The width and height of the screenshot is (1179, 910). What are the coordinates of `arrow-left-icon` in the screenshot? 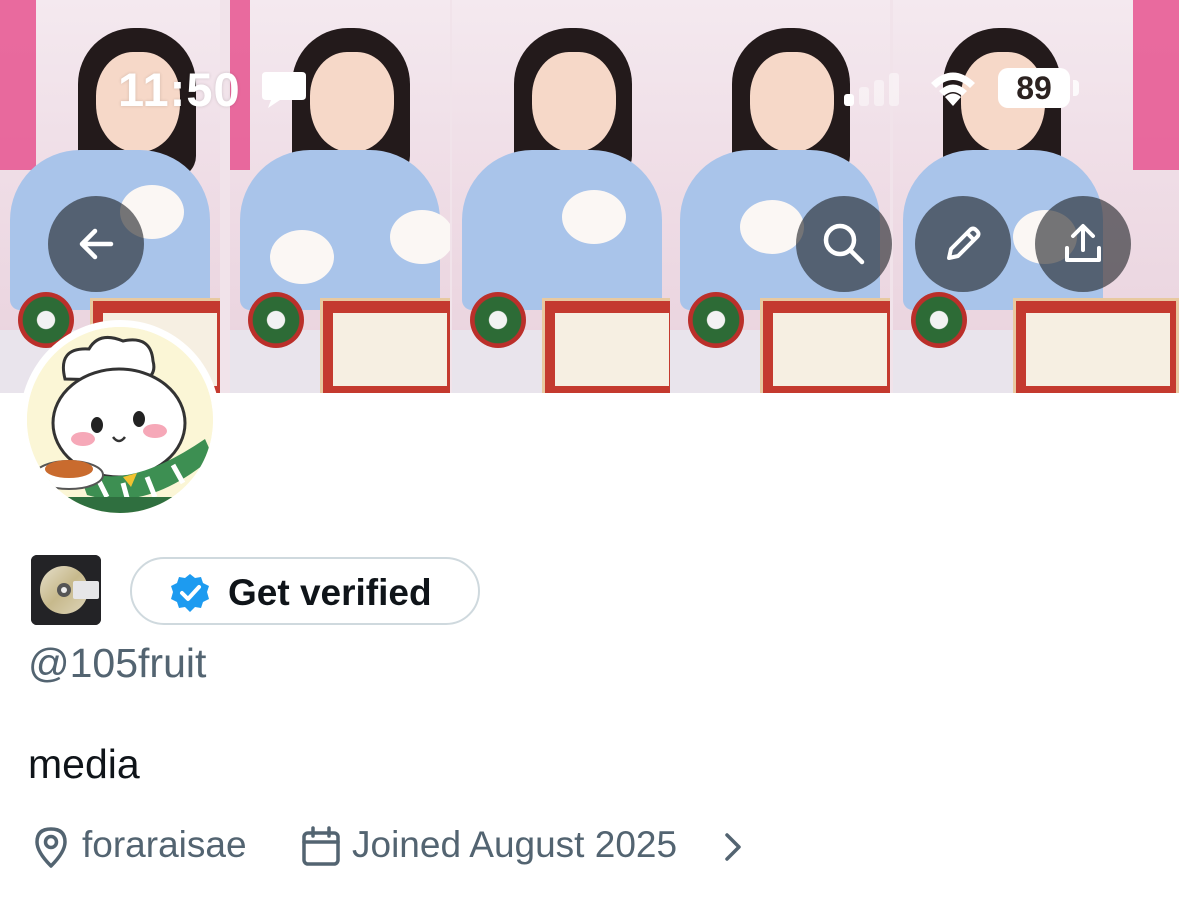 It's located at (96, 244).